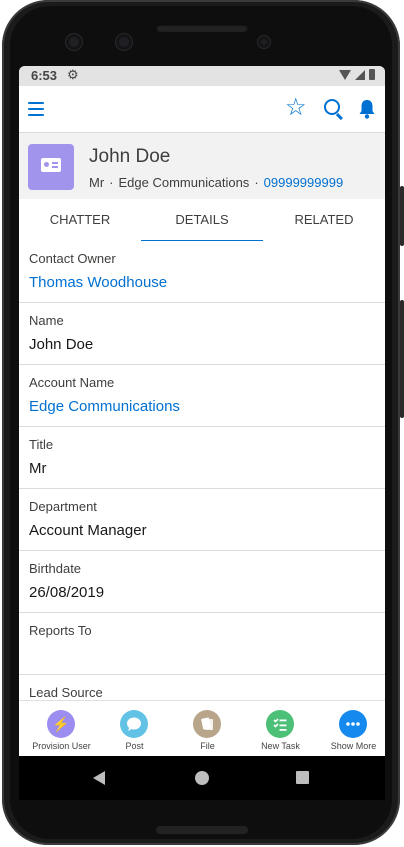 This screenshot has width=404, height=847. What do you see at coordinates (44, 75) in the screenshot?
I see `status-time: 6:53` at bounding box center [44, 75].